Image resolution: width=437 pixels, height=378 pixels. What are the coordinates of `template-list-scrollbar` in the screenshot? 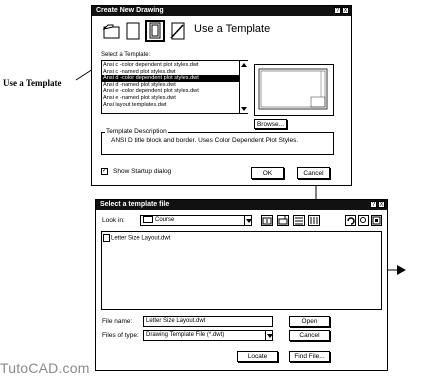 It's located at (243, 87).